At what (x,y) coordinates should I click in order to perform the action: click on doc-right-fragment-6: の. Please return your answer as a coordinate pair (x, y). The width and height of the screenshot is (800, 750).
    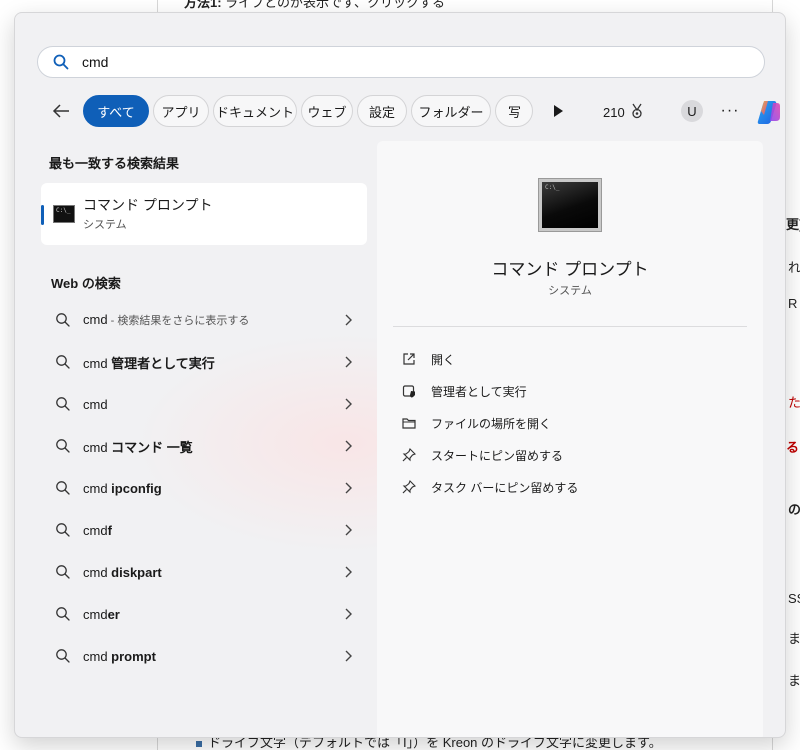
    Looking at the image, I should click on (794, 509).